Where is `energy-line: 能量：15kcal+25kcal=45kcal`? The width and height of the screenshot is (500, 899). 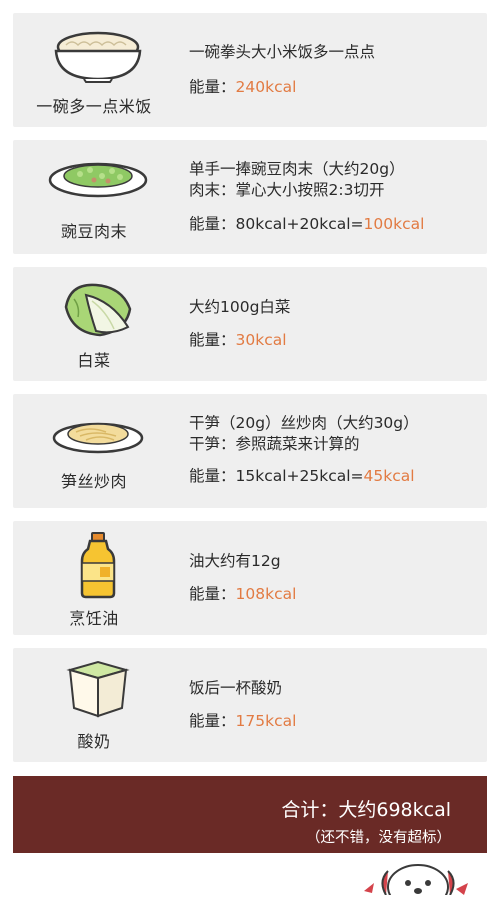 energy-line: 能量：15kcal+25kcal=45kcal is located at coordinates (302, 475).